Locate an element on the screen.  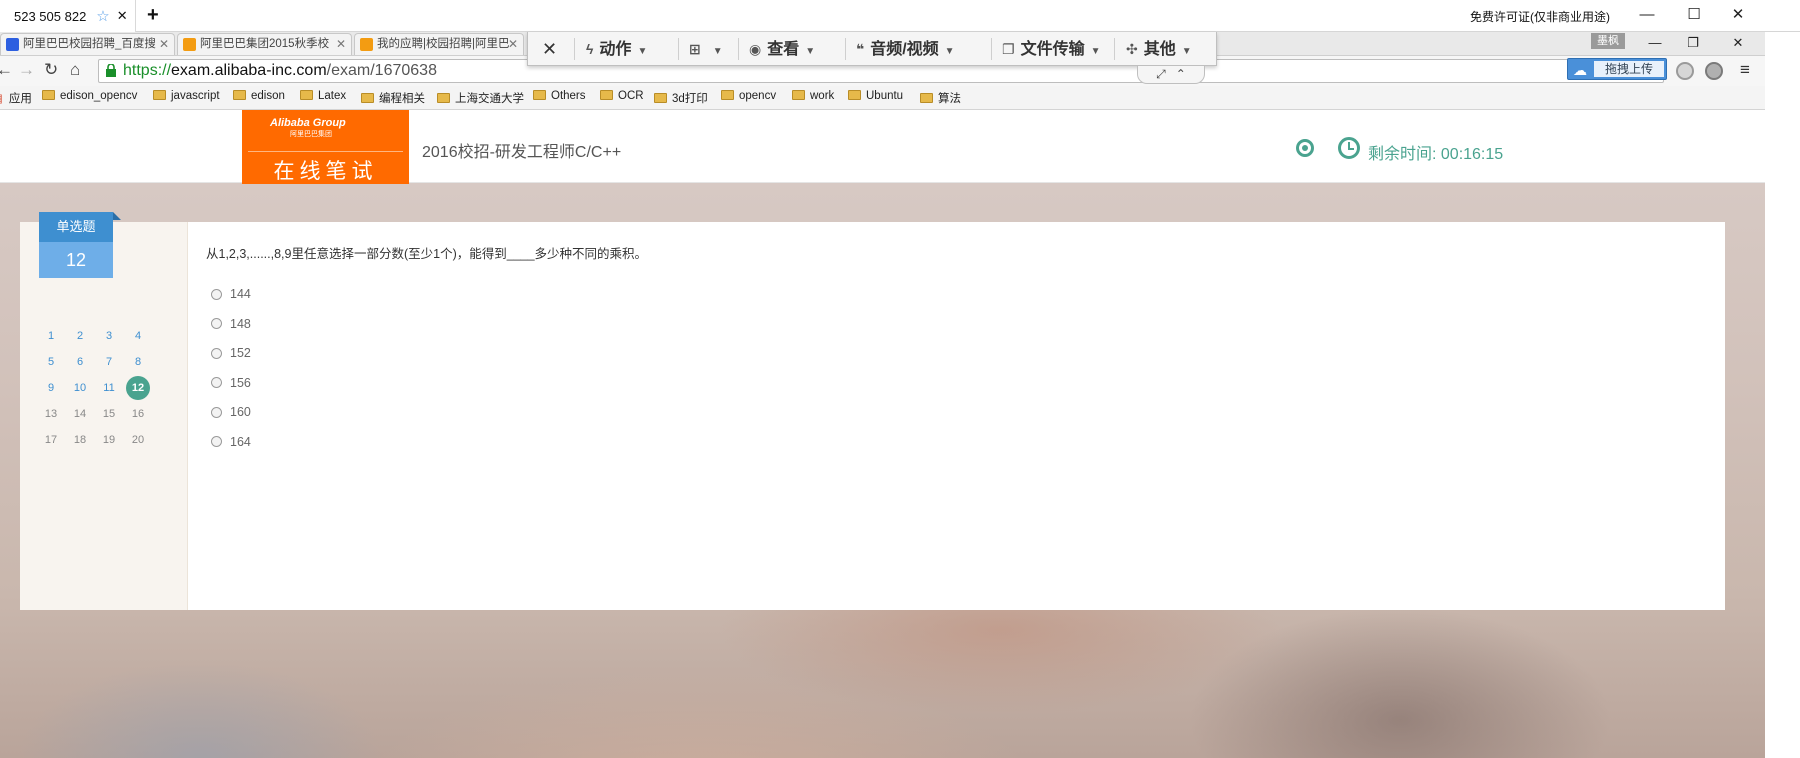
reload-icon: ↻ is located at coordinates (51, 70).